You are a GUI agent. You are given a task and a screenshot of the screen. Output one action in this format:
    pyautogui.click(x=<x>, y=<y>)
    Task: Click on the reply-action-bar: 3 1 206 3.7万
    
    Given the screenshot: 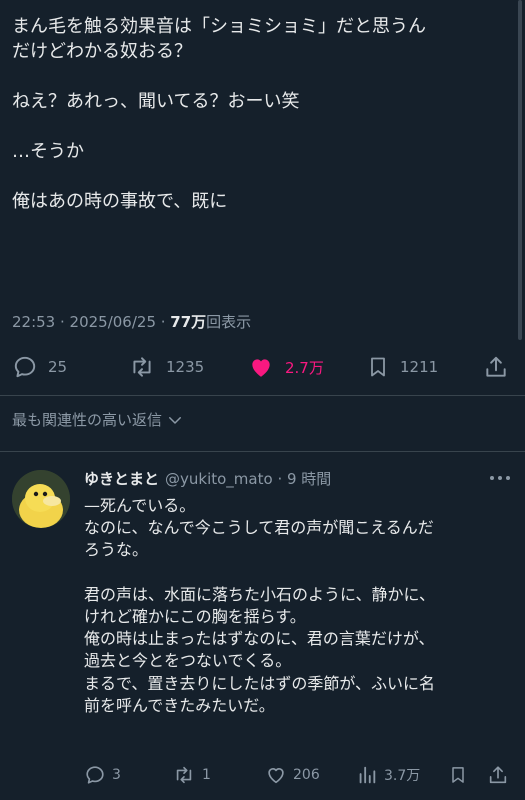 What is the action you would take?
    pyautogui.click(x=262, y=775)
    